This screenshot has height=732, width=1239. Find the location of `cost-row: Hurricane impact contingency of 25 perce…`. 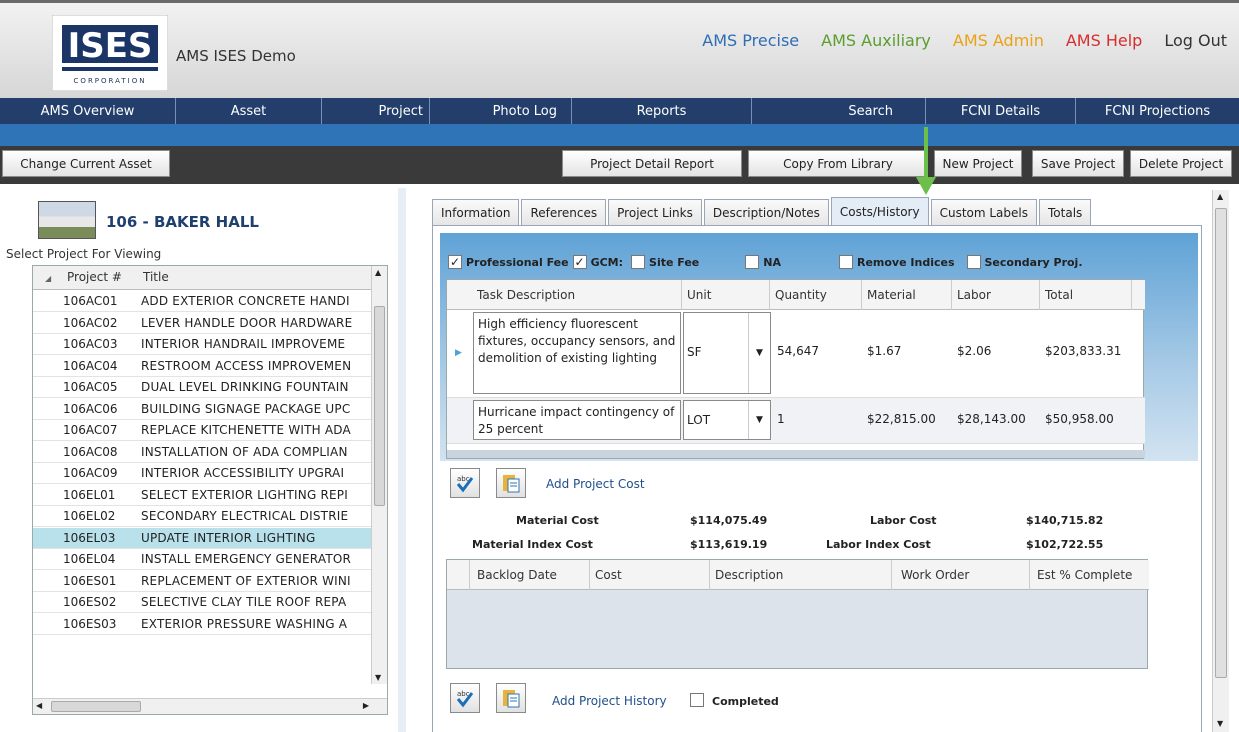

cost-row: Hurricane impact contingency of 25 perce… is located at coordinates (796, 421).